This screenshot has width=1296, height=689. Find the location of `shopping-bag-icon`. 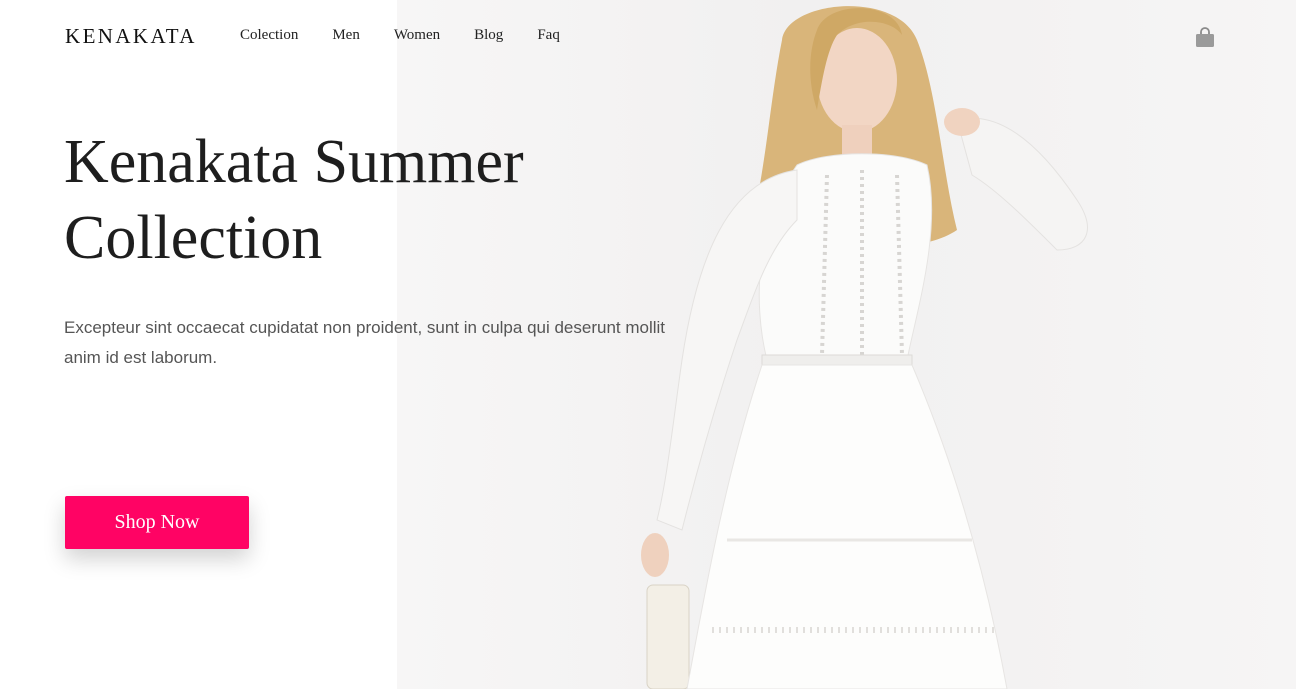

shopping-bag-icon is located at coordinates (1205, 37).